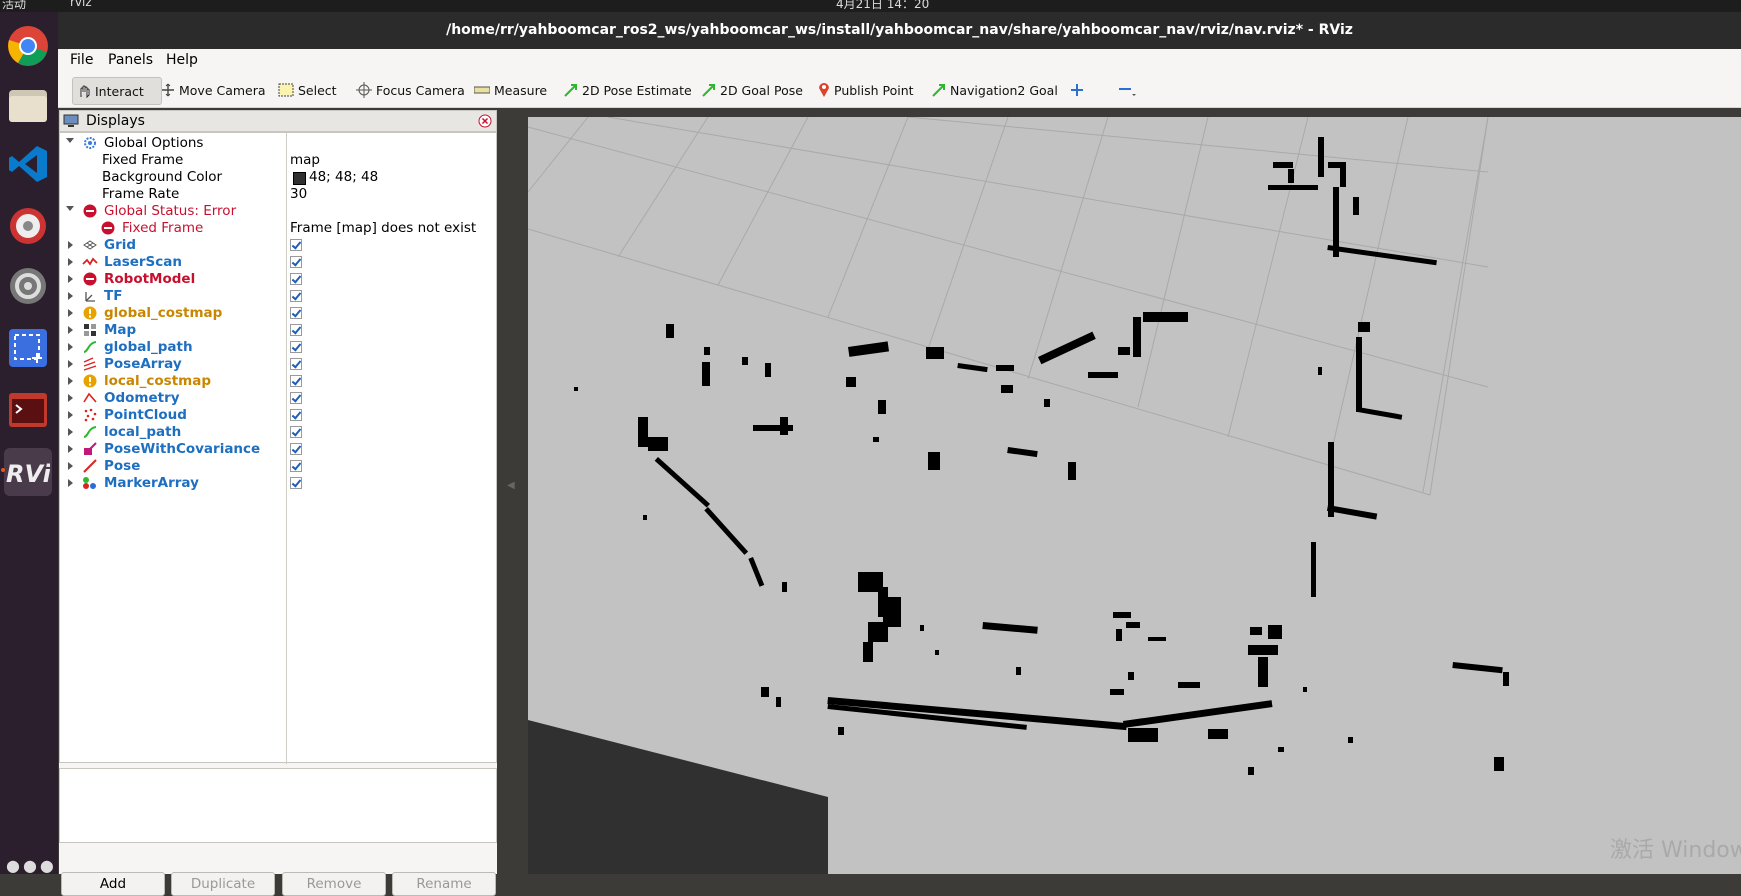 The height and width of the screenshot is (896, 1741). What do you see at coordinates (81, 60) in the screenshot?
I see `menu-file: File` at bounding box center [81, 60].